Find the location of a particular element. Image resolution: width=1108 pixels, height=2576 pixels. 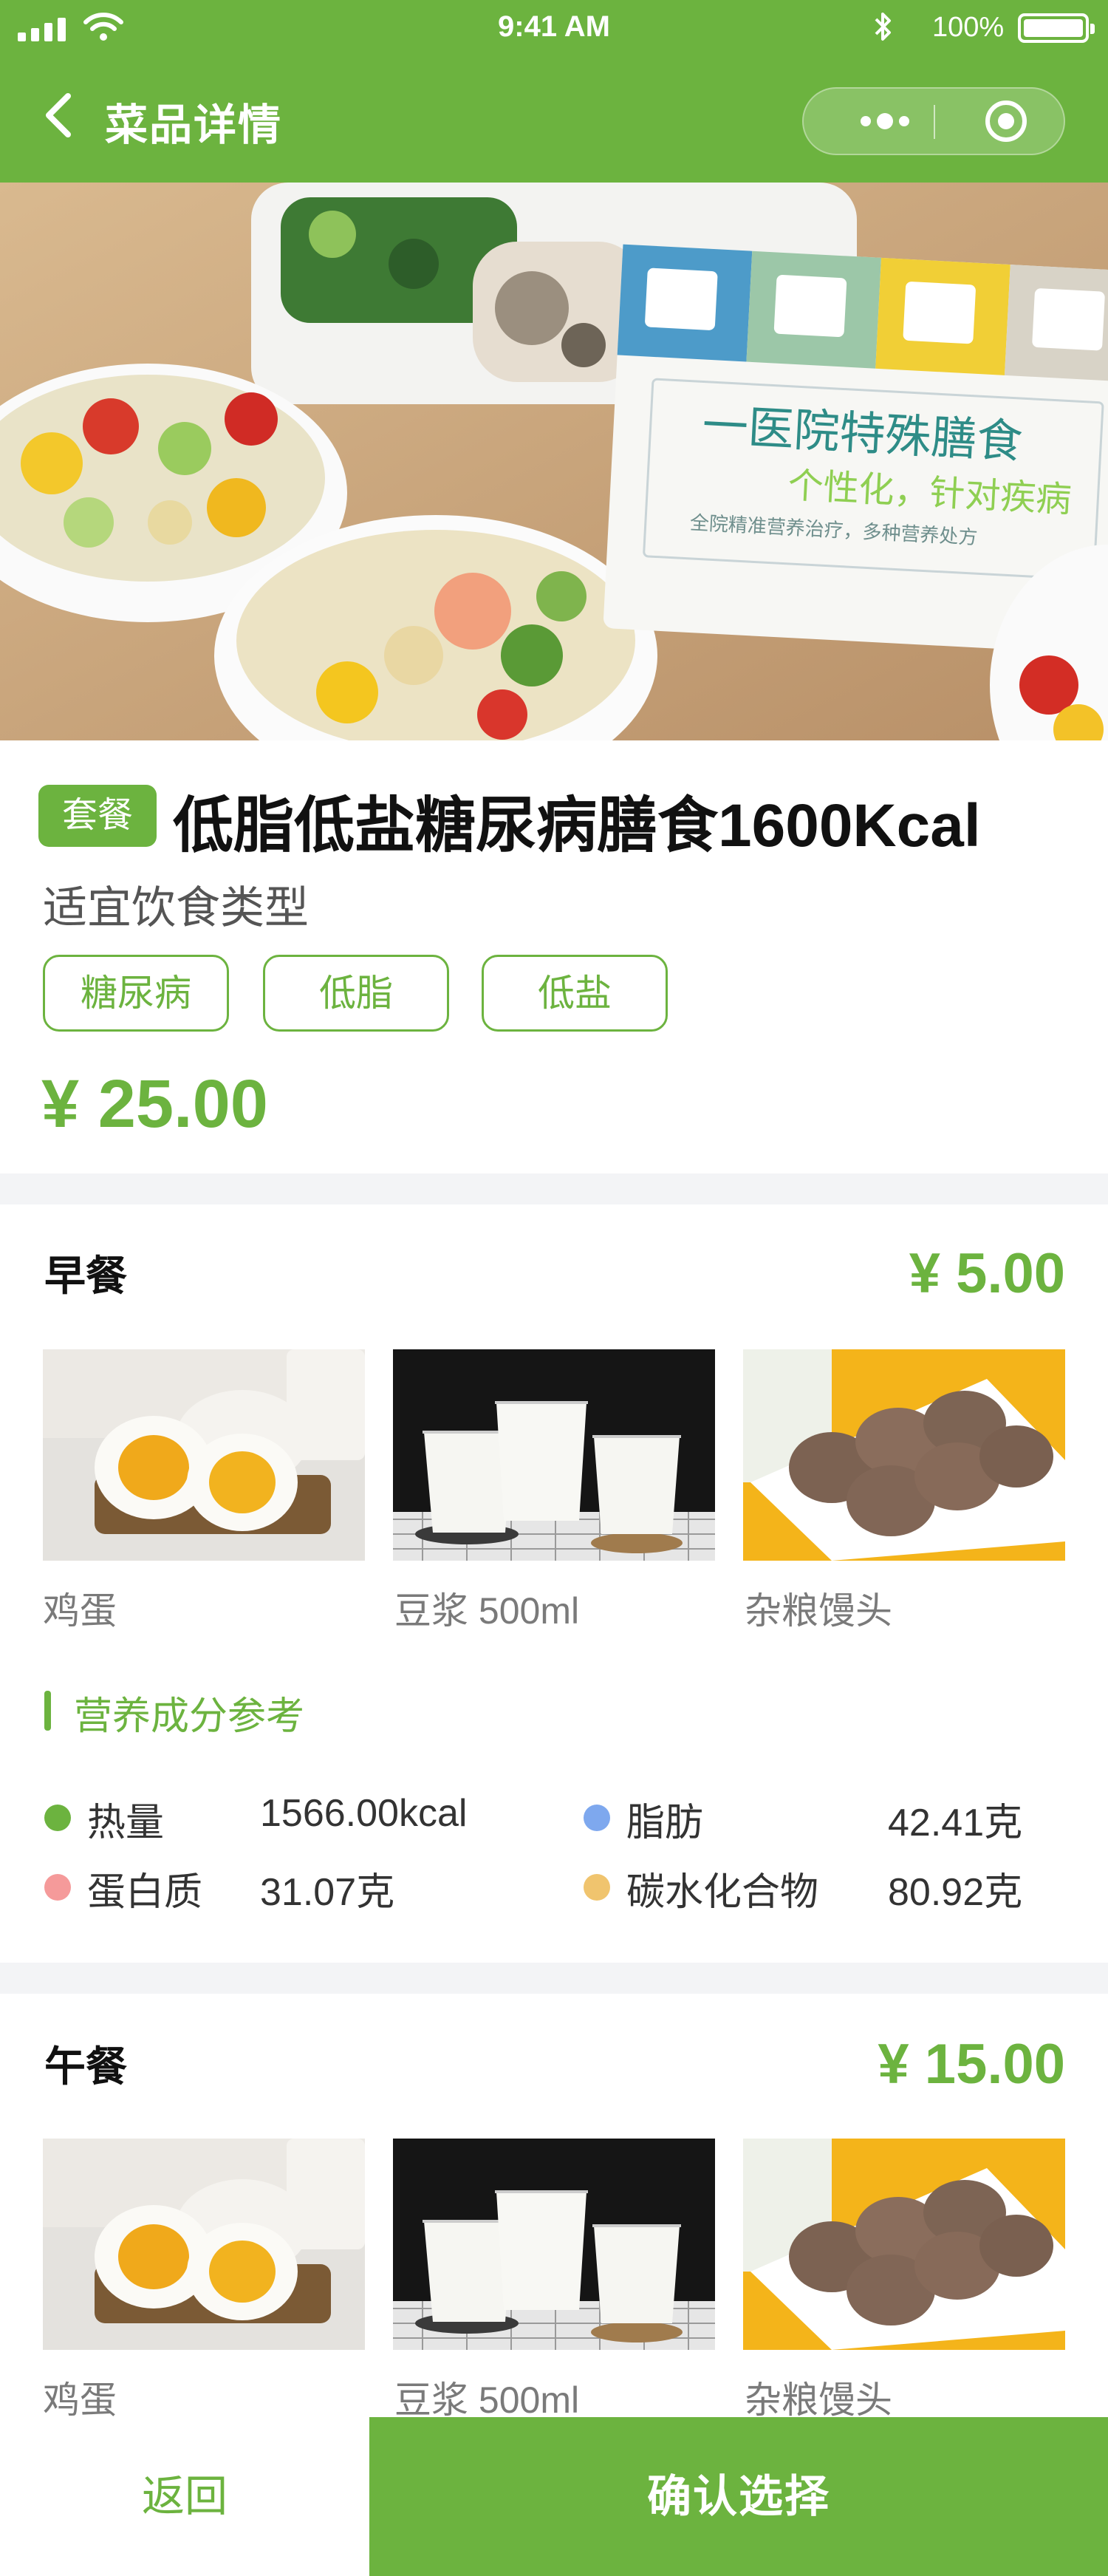

status-bar: 9:41 AM 100% is located at coordinates (554, 29).